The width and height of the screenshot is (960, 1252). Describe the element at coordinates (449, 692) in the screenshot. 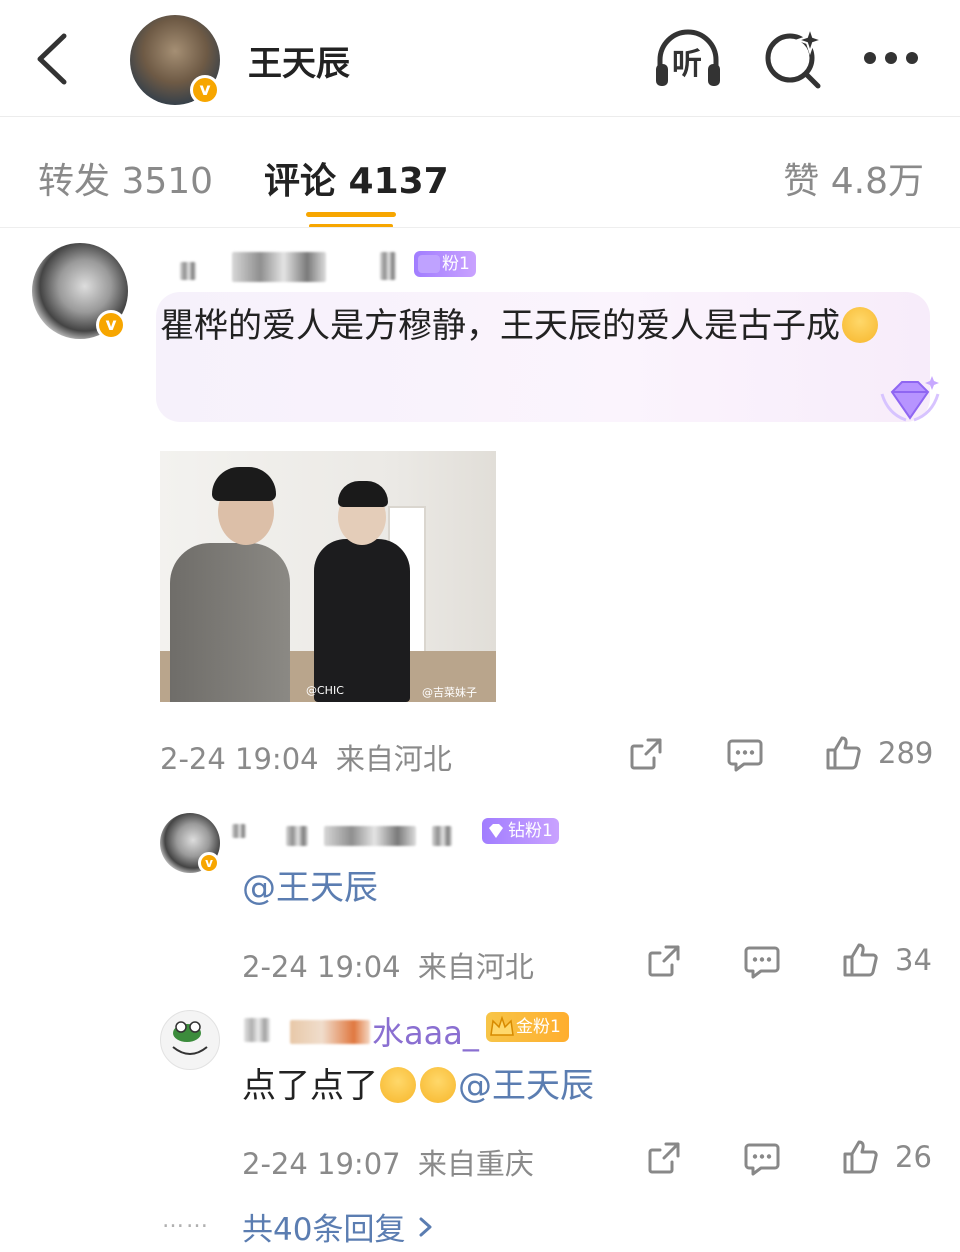

I see `photo-watermark: @吉菜妹子` at that location.